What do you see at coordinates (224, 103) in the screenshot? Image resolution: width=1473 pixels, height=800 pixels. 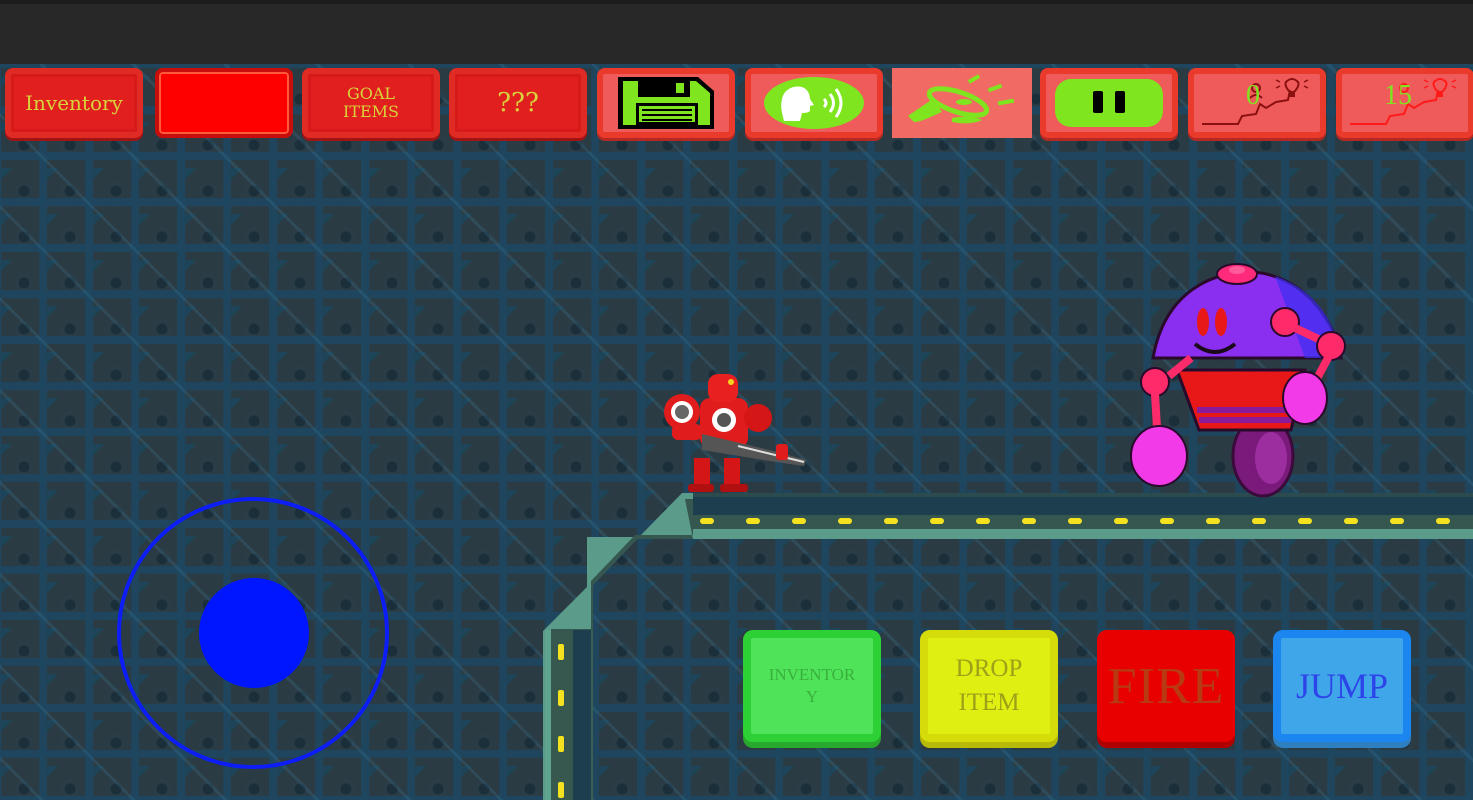 I see `selected-item-slot` at bounding box center [224, 103].